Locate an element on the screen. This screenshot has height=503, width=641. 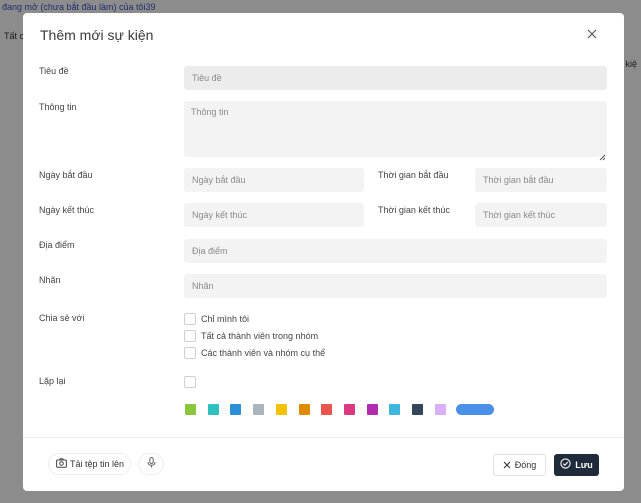
start-time-input is located at coordinates (541, 180).